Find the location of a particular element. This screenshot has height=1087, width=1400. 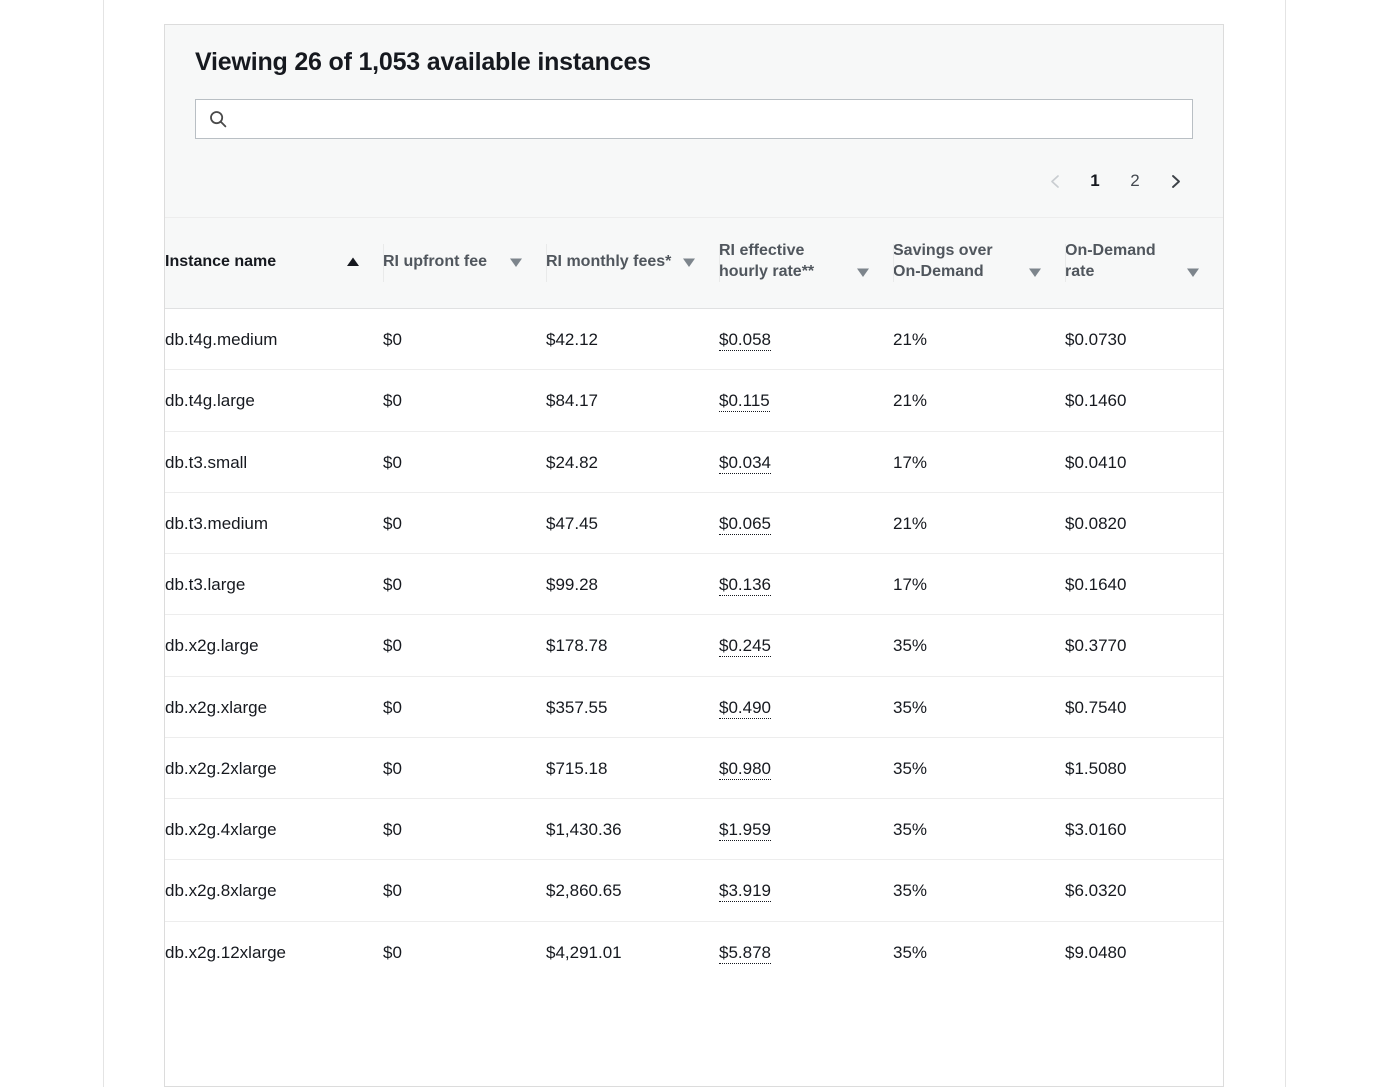

cell-ri-monthly-fees: $357.55 is located at coordinates (632, 706).